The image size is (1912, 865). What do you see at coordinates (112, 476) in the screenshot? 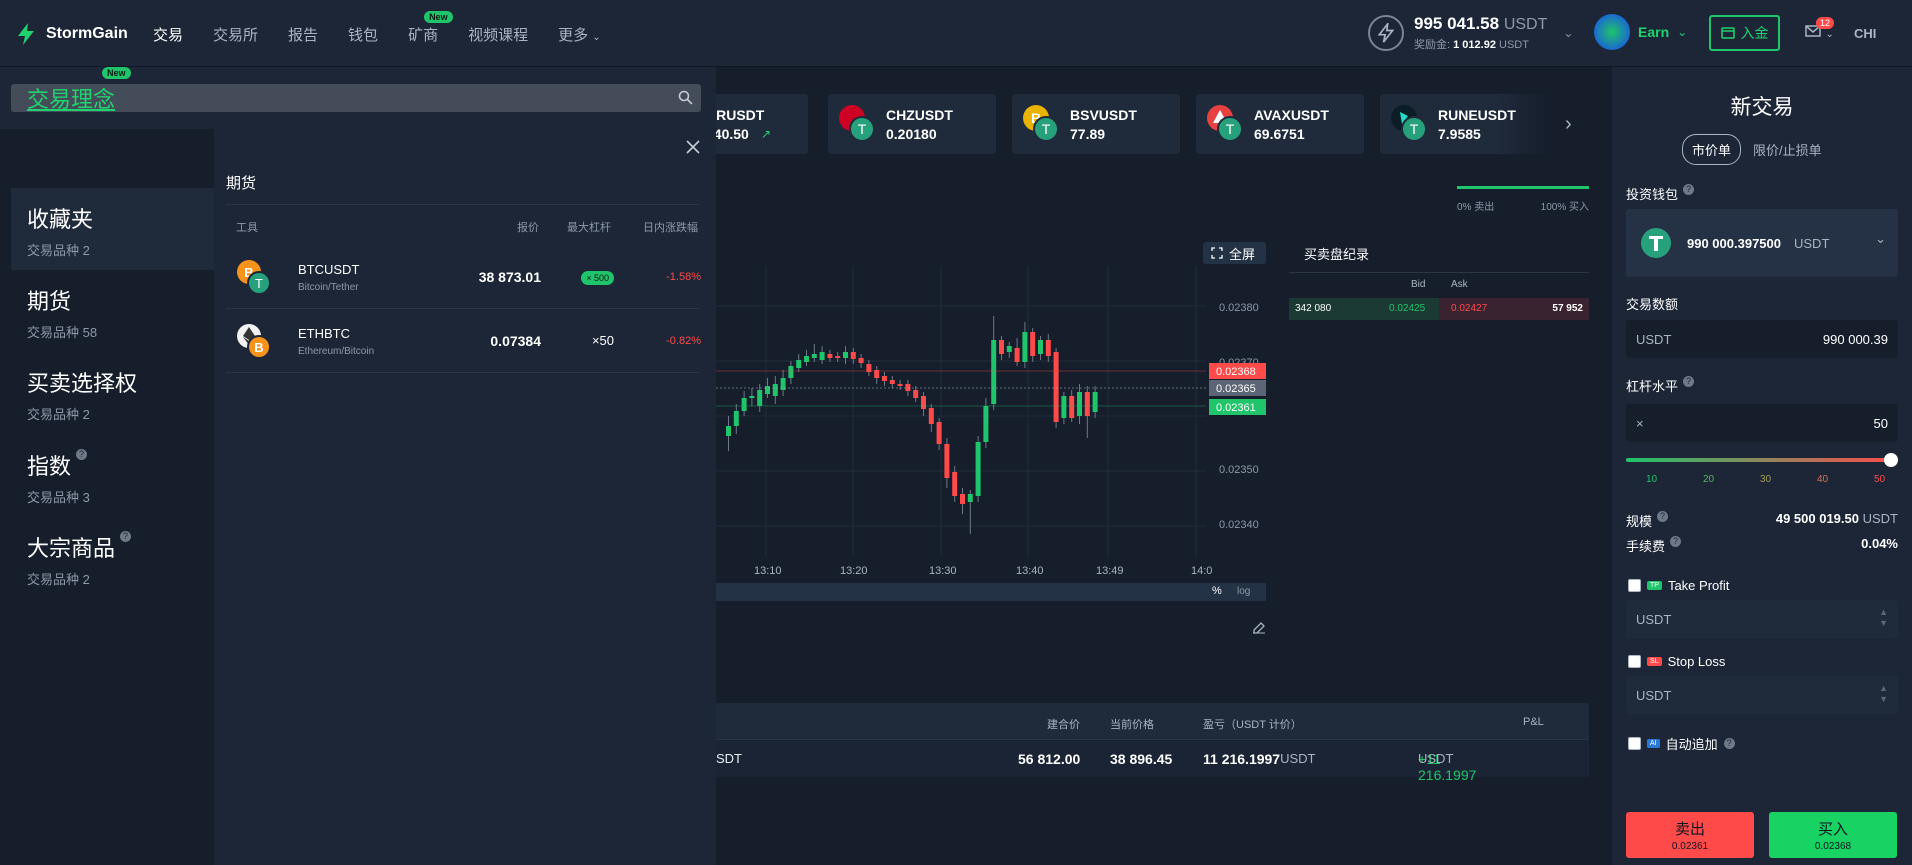
I see `category-indices: 指数? 交易品种 3` at bounding box center [112, 476].